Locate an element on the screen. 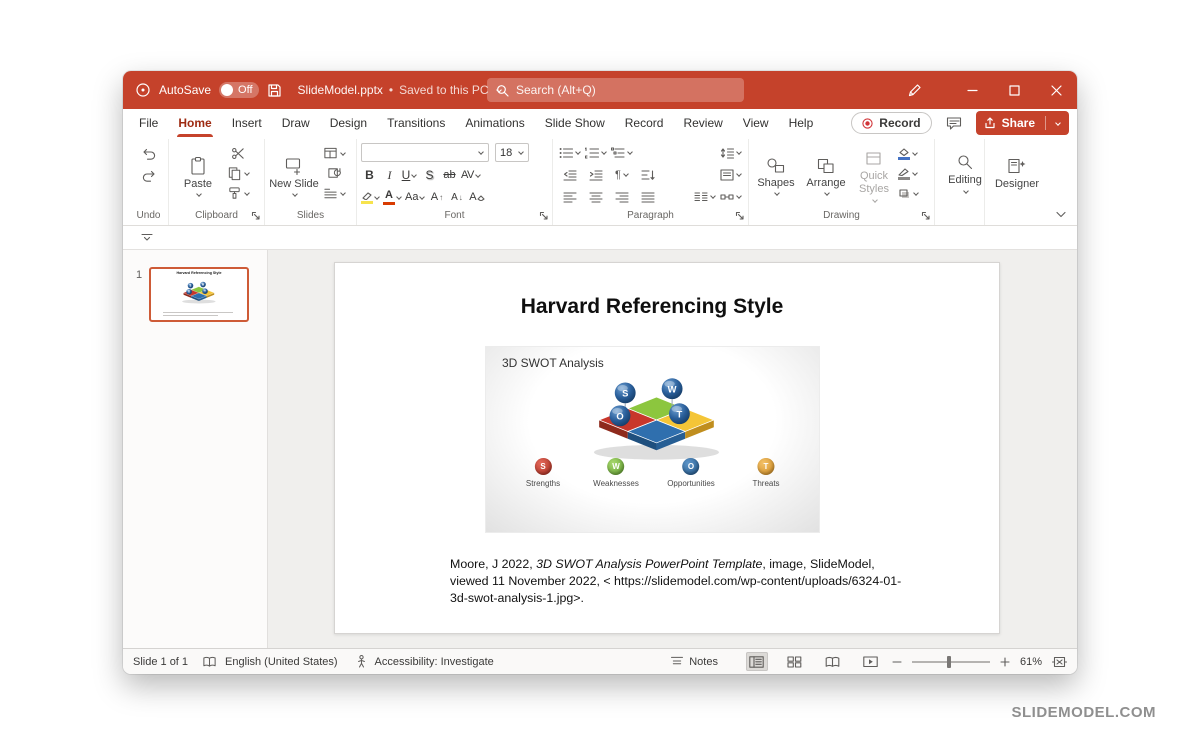  document-title: SlideModel.pptx • Saved to this PC is located at coordinates (400, 90).